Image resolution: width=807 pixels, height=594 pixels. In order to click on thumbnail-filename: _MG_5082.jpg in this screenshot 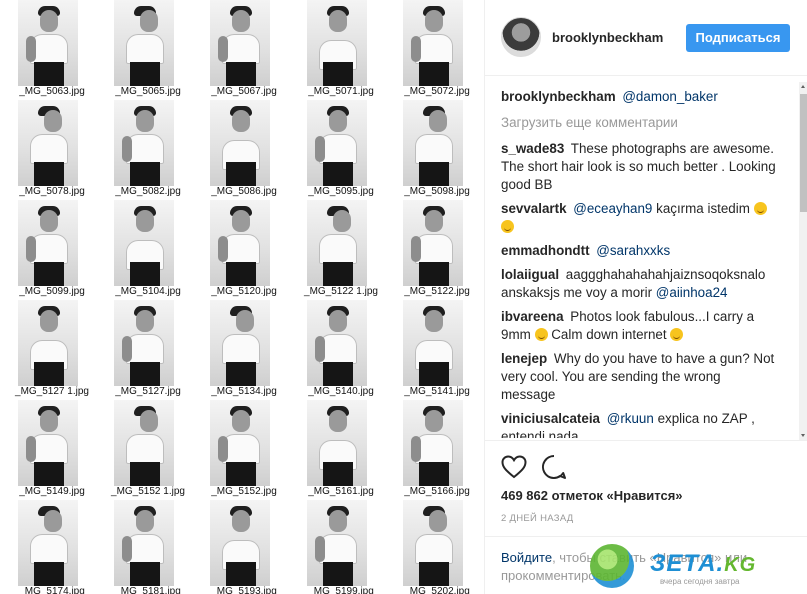, I will do `click(148, 191)`.